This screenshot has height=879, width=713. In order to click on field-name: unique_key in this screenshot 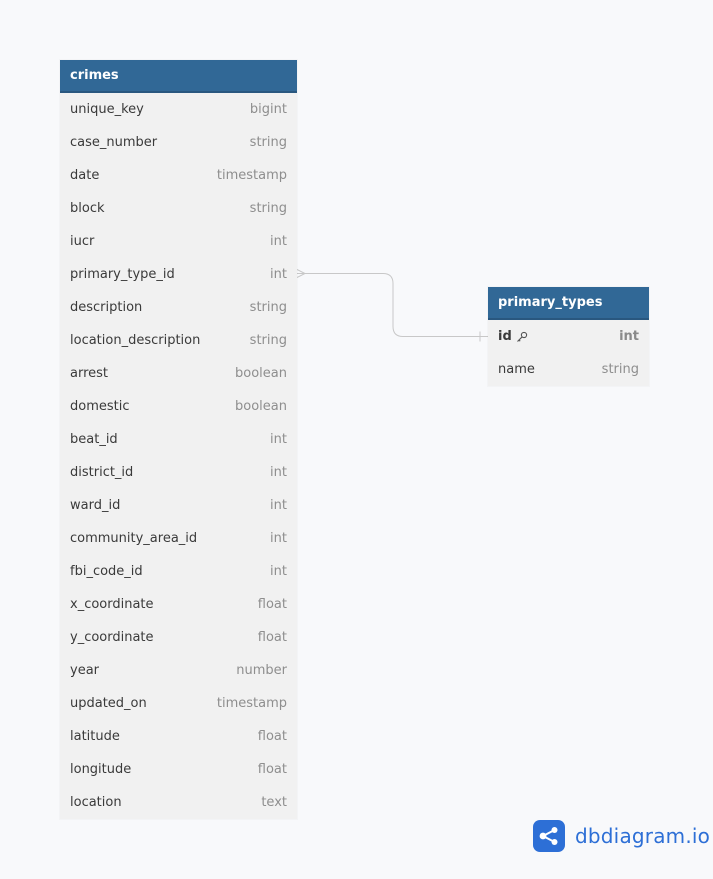, I will do `click(107, 109)`.